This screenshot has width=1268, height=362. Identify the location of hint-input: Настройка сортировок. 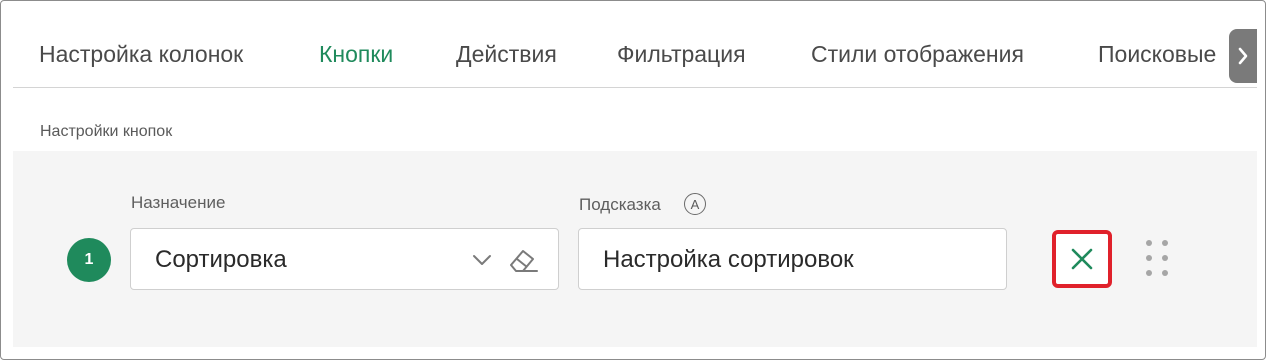
(792, 259).